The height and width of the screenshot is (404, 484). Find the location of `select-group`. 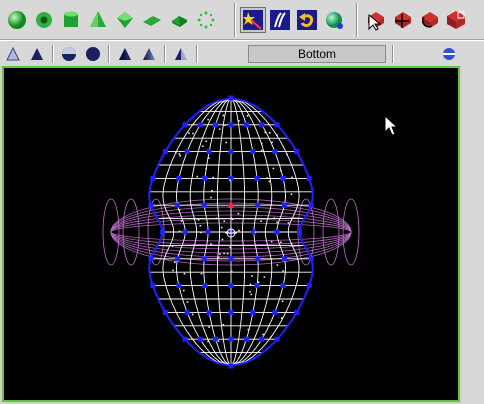

select-group is located at coordinates (416, 20).